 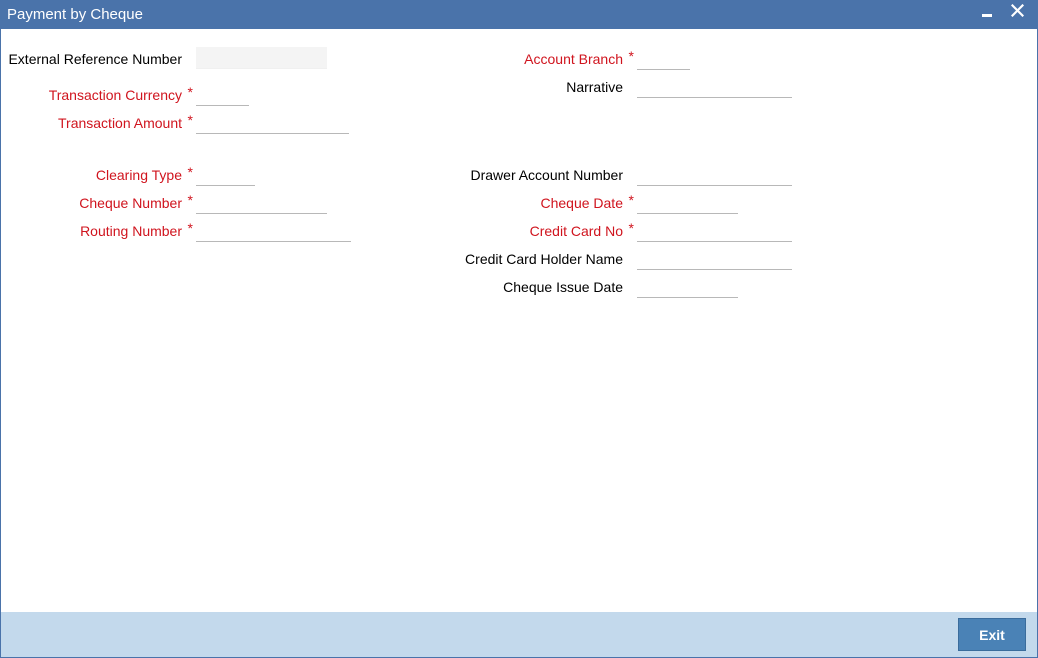 What do you see at coordinates (131, 231) in the screenshot?
I see `routing-number-label-text: Routing Number` at bounding box center [131, 231].